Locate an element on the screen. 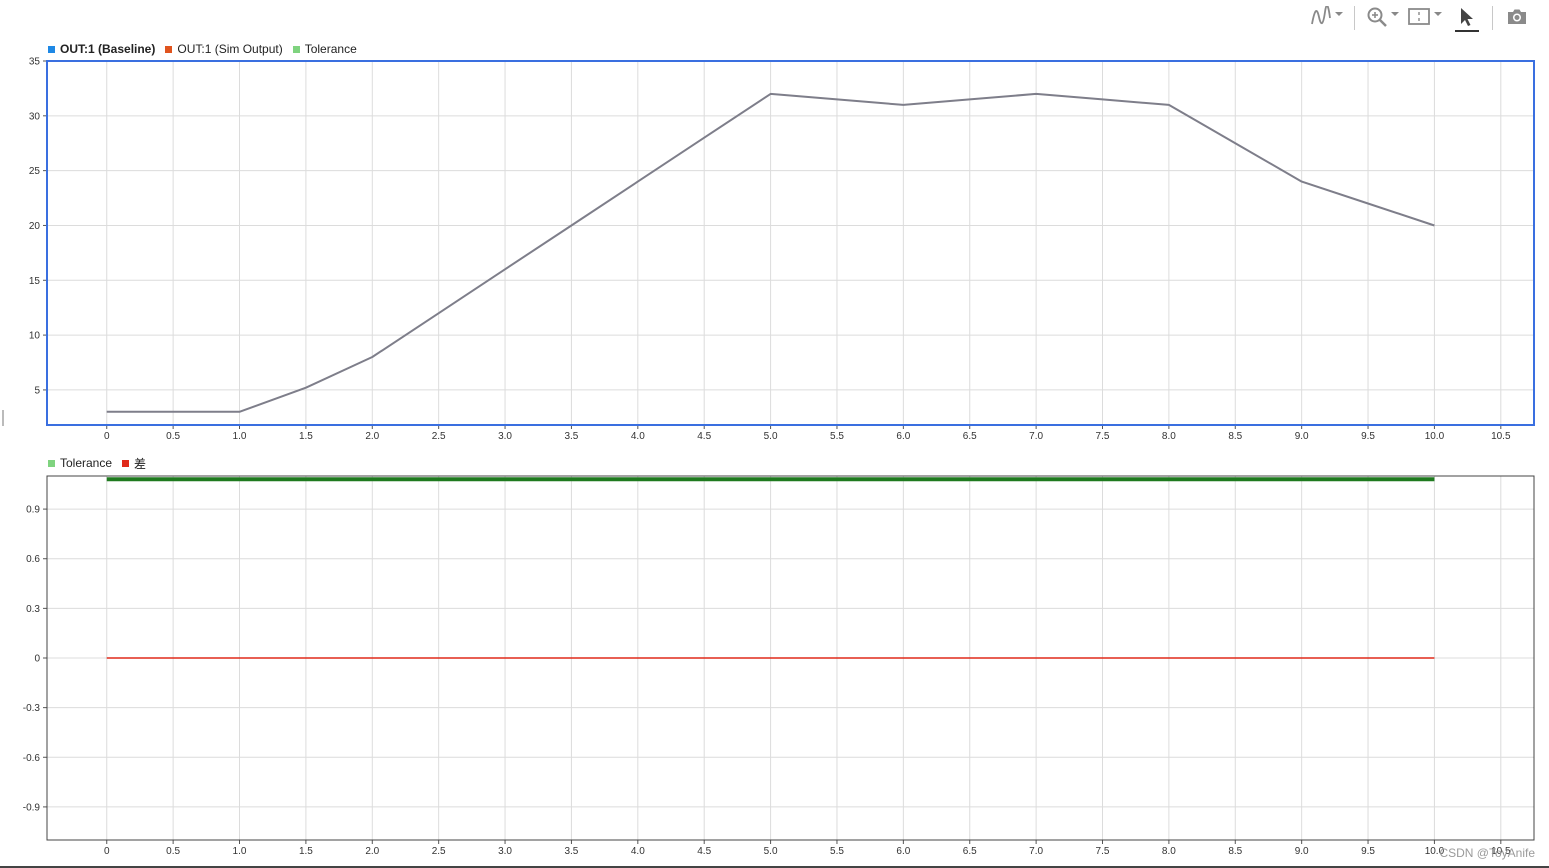 This screenshot has height=868, width=1549. x-tick-label: 10.5 is located at coordinates (1501, 436).